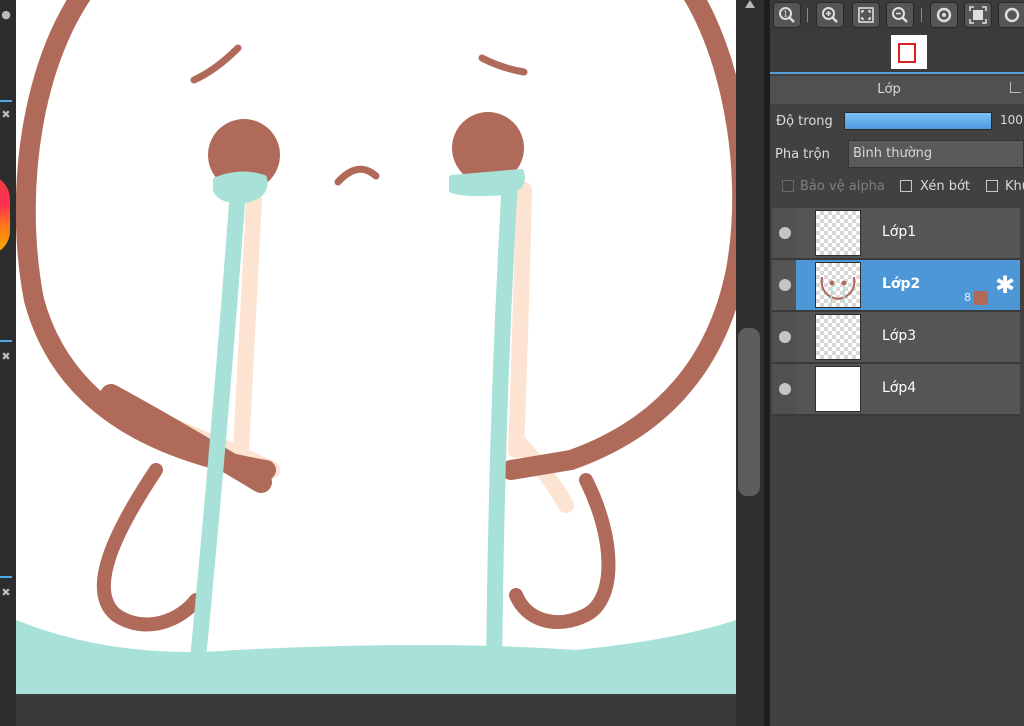 The image size is (1024, 726). What do you see at coordinates (978, 15) in the screenshot?
I see `fullscreen-icon` at bounding box center [978, 15].